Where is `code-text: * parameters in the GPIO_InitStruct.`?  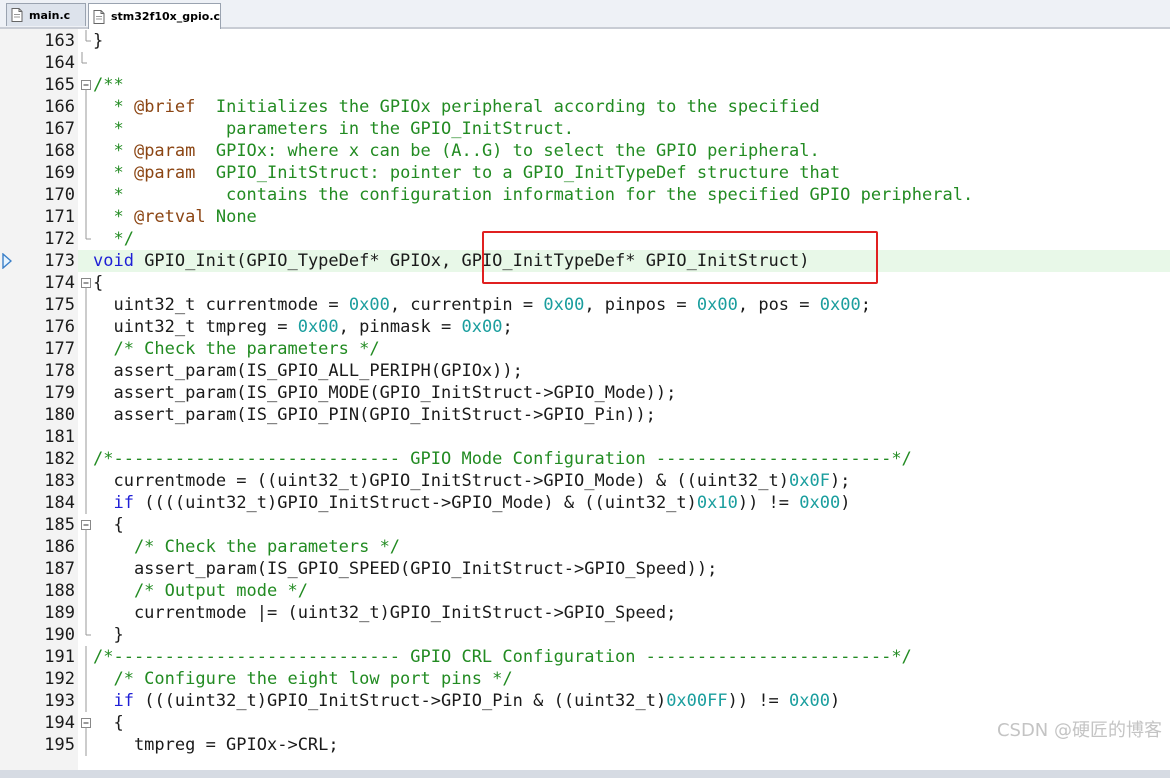
code-text: * parameters in the GPIO_InitStruct. is located at coordinates (333, 129).